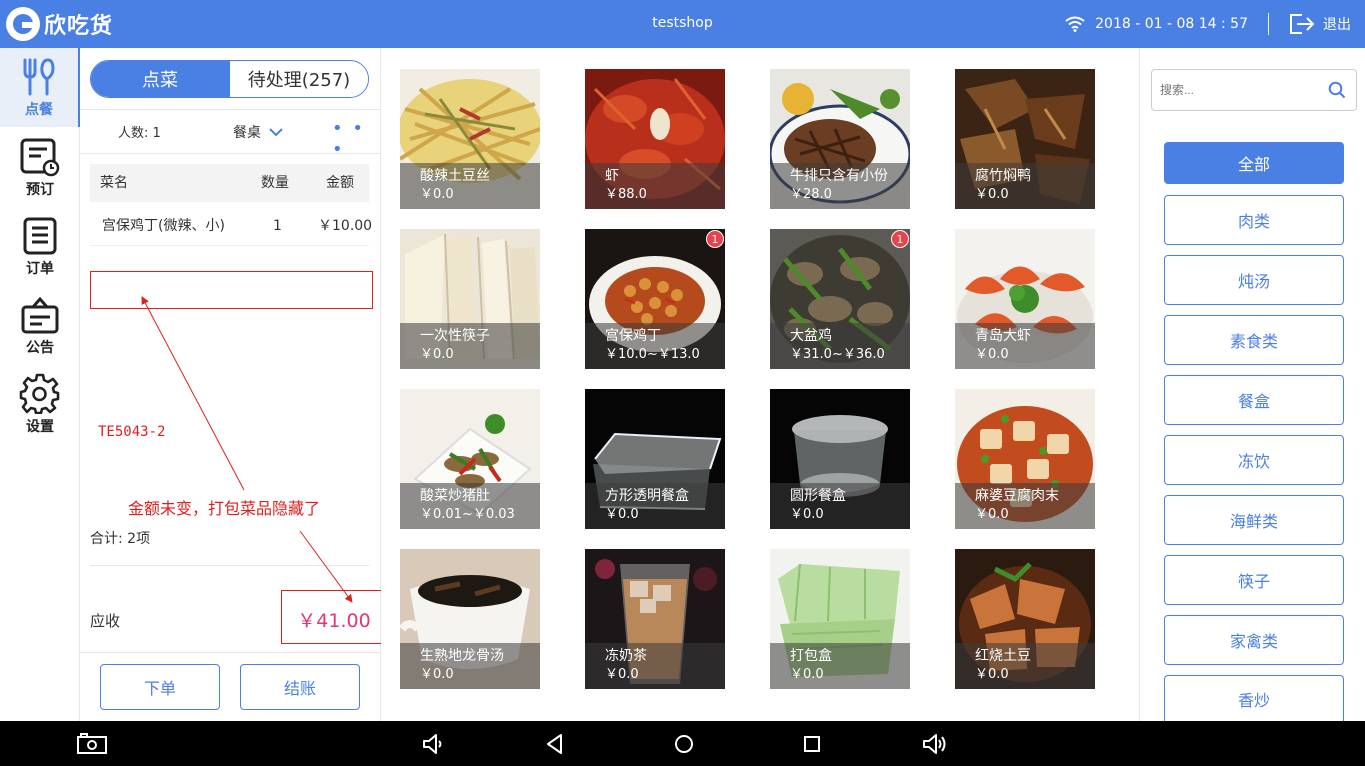 Image resolution: width=1365 pixels, height=766 pixels. What do you see at coordinates (1254, 580) in the screenshot?
I see `category-chopsticks: 筷子` at bounding box center [1254, 580].